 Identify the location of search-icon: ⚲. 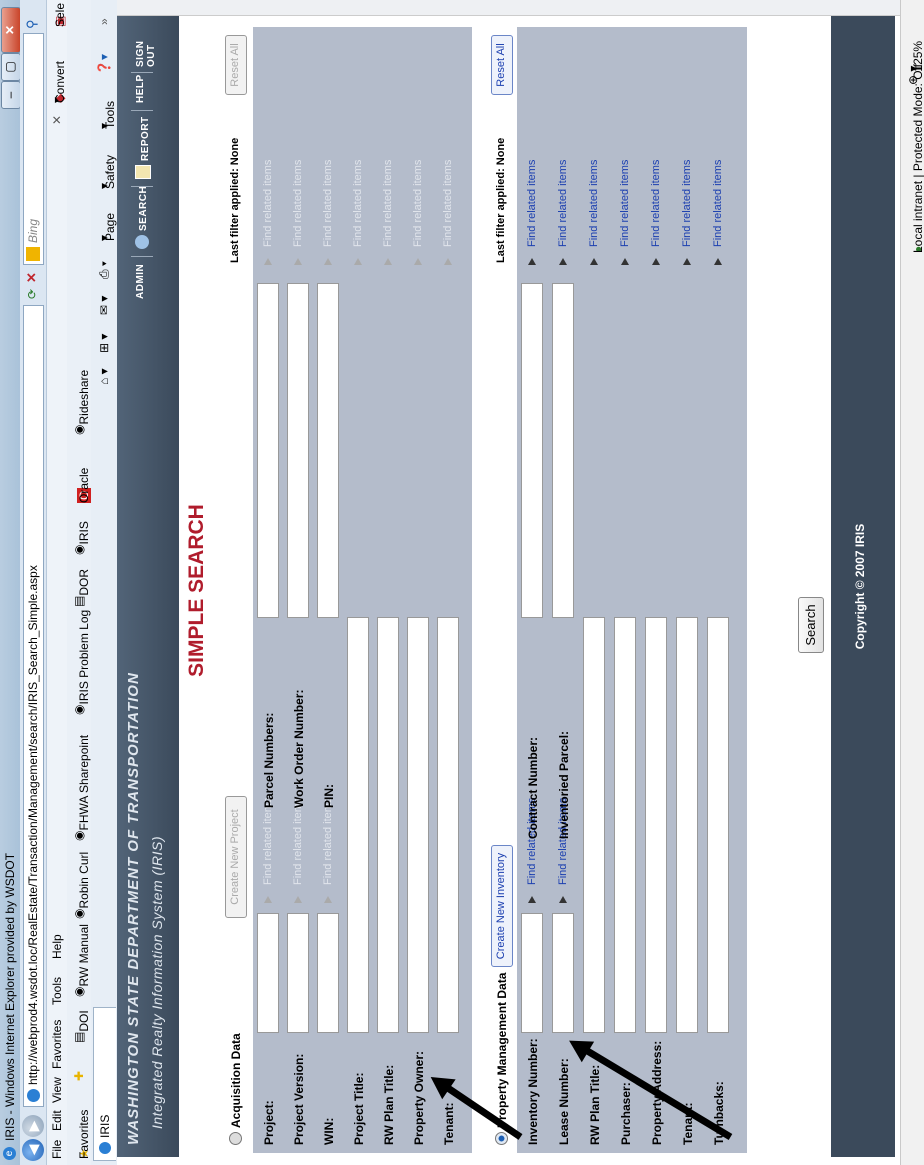
(32, 24).